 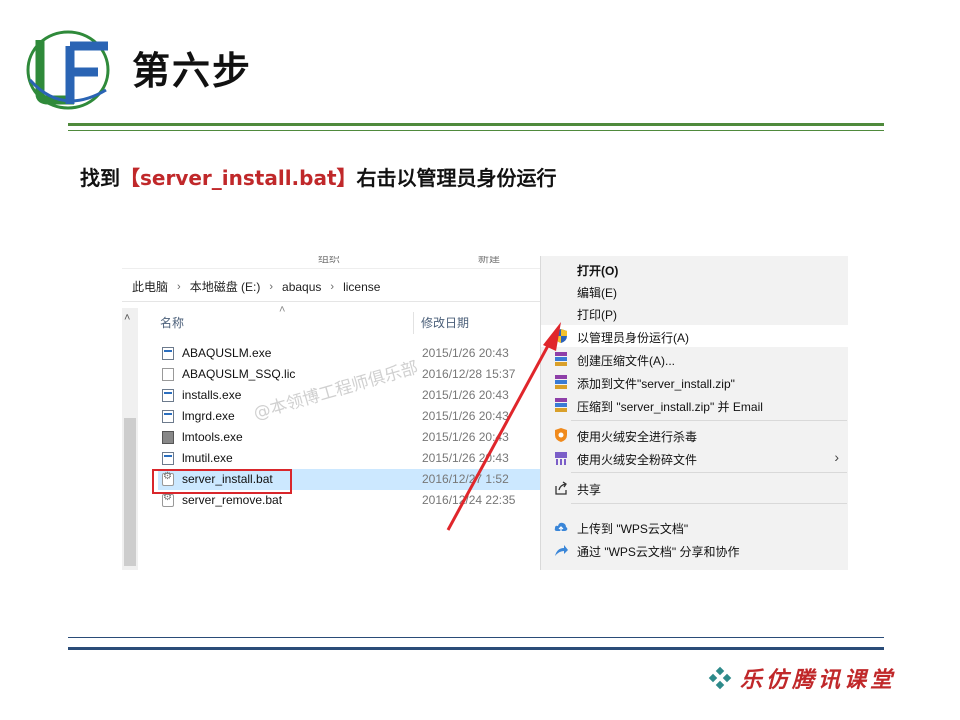 I want to click on column-divider, so click(x=413, y=323).